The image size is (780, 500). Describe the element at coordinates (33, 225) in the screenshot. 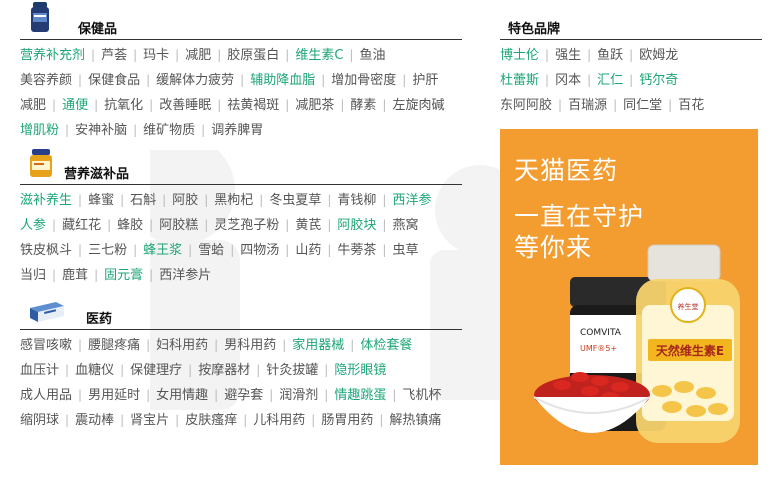

I see `keyword-link: 人参` at that location.